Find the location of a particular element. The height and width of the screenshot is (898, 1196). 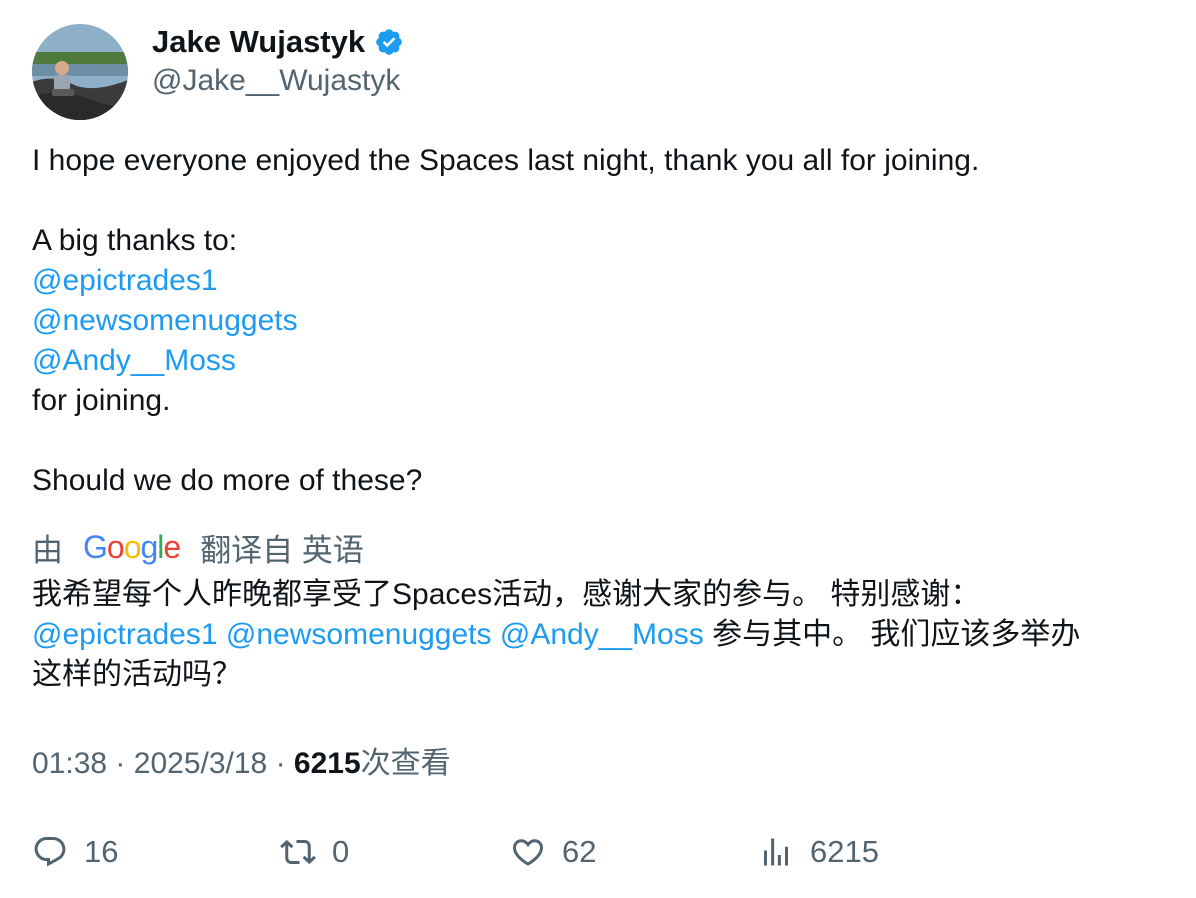

translated-line: 这样的活动吗？ is located at coordinates (137, 674).